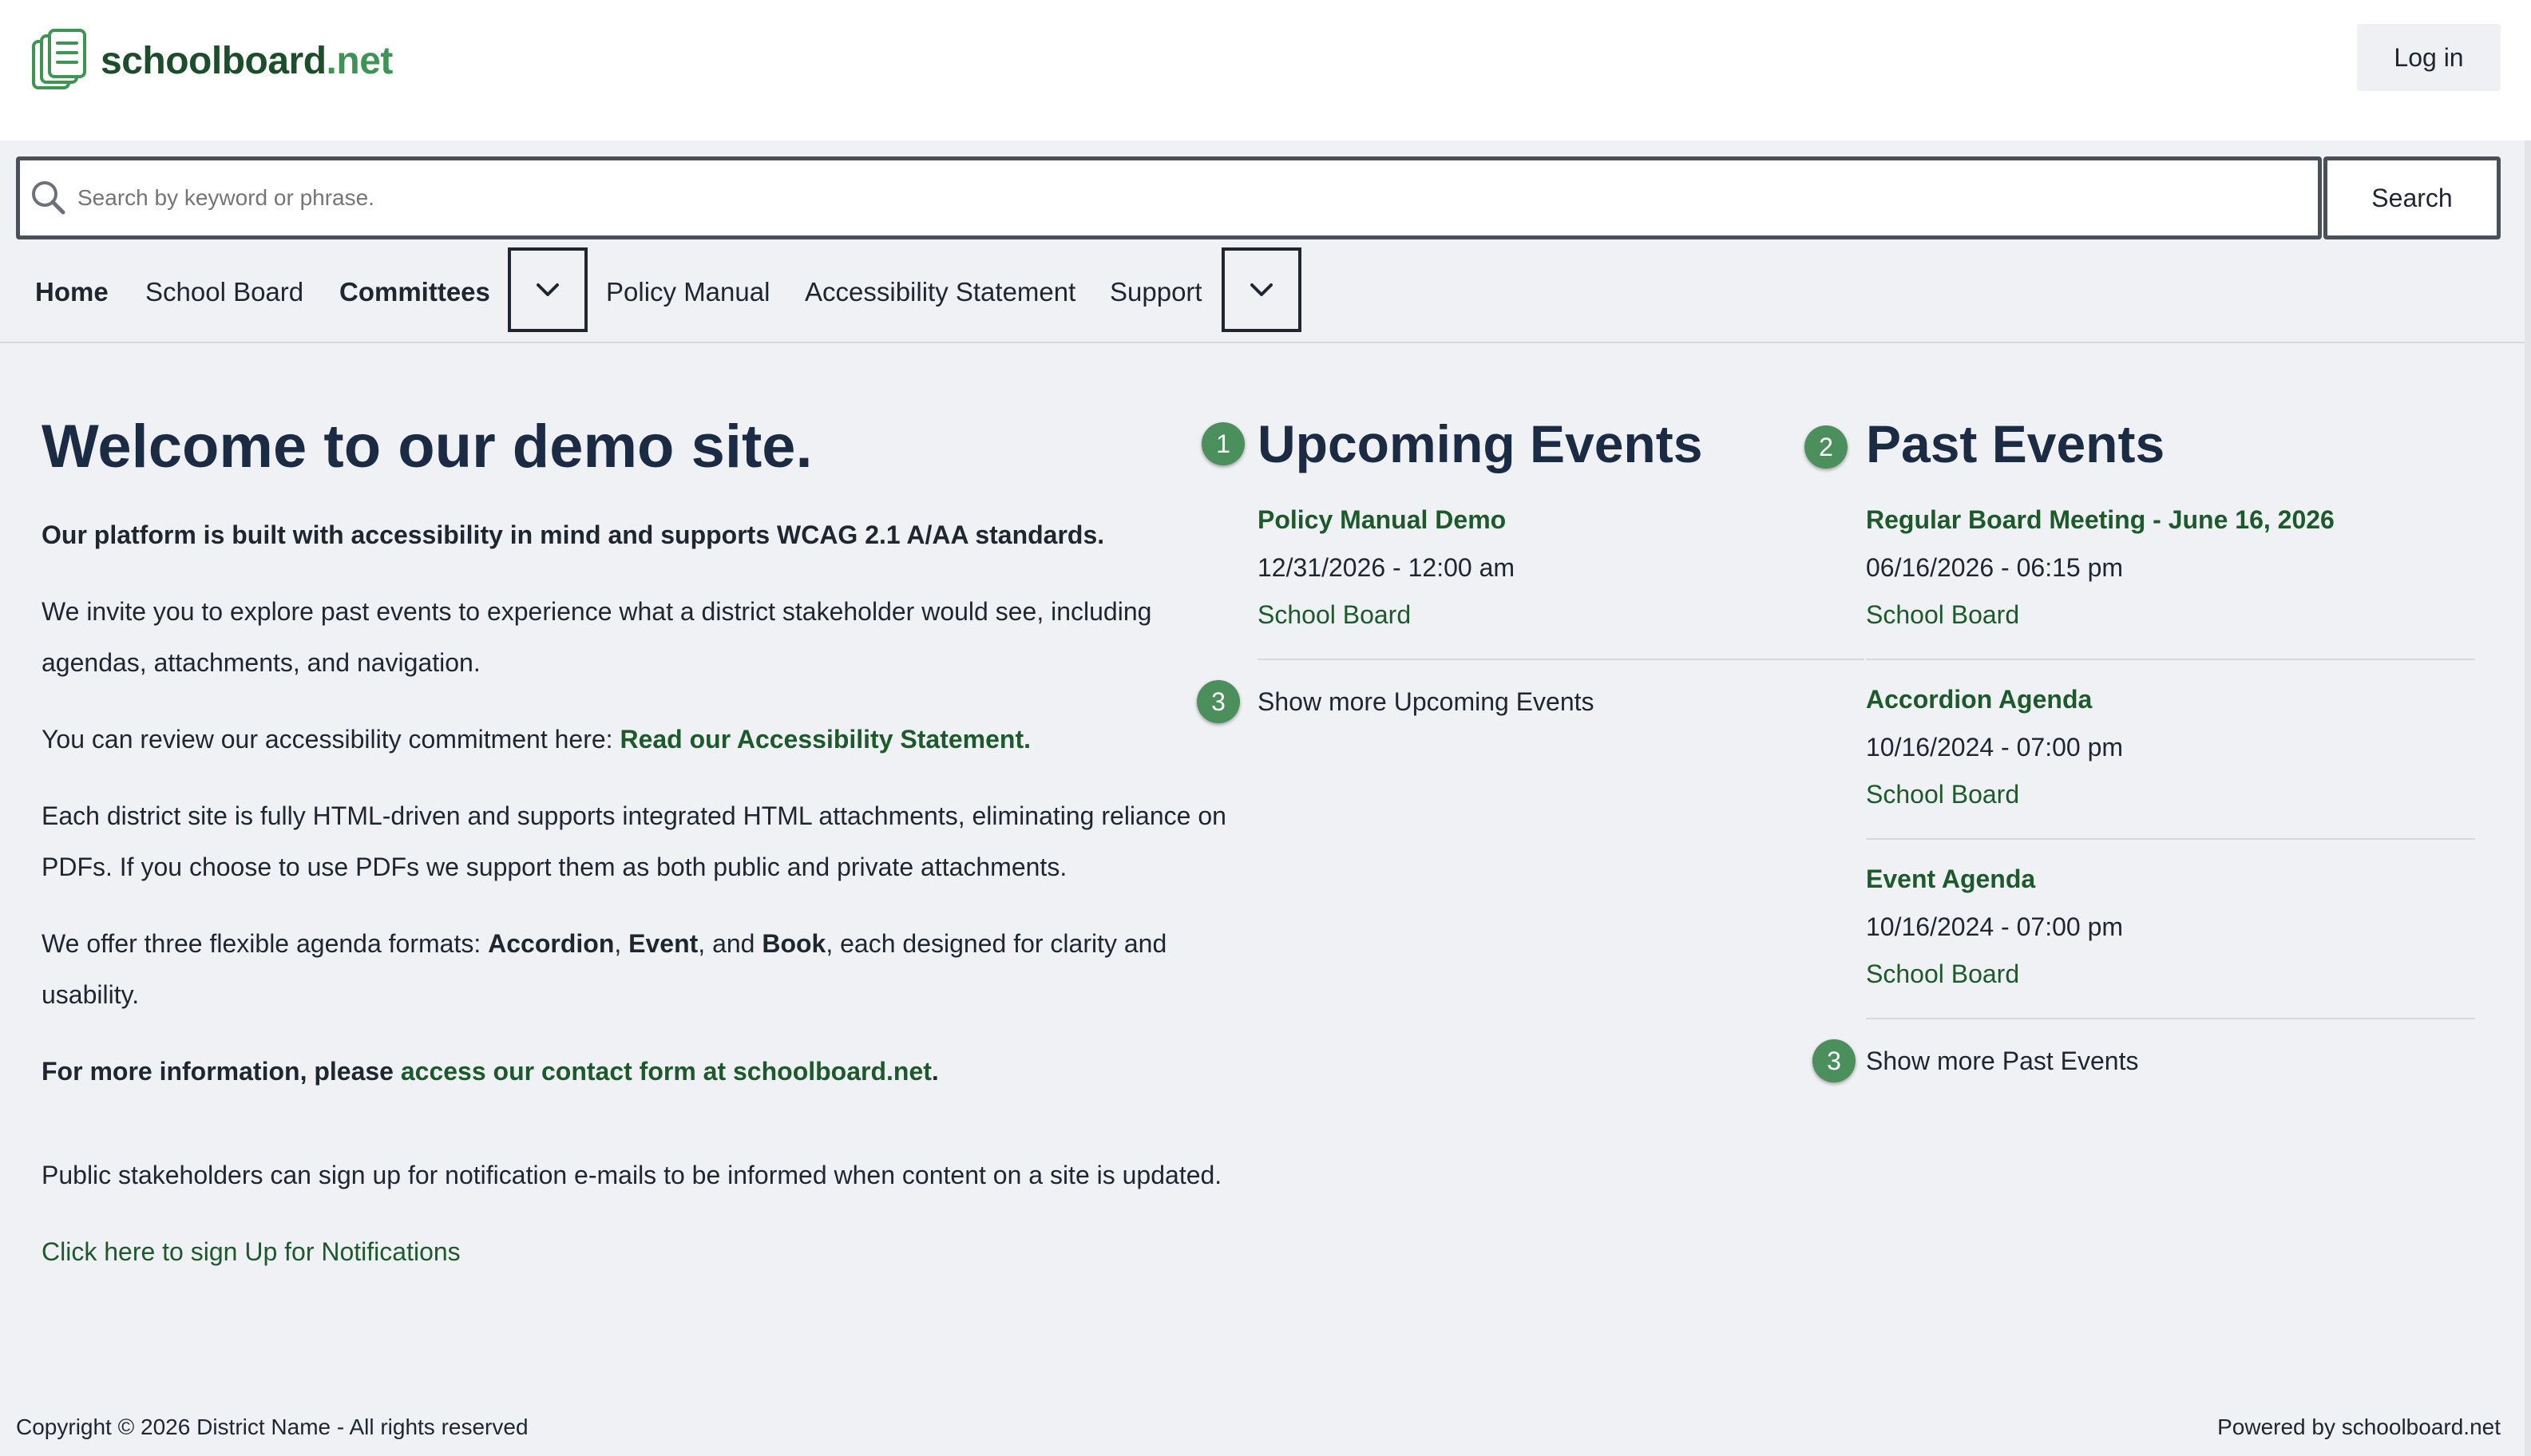 The width and height of the screenshot is (2531, 1456). I want to click on step-badge: 1, so click(1223, 443).